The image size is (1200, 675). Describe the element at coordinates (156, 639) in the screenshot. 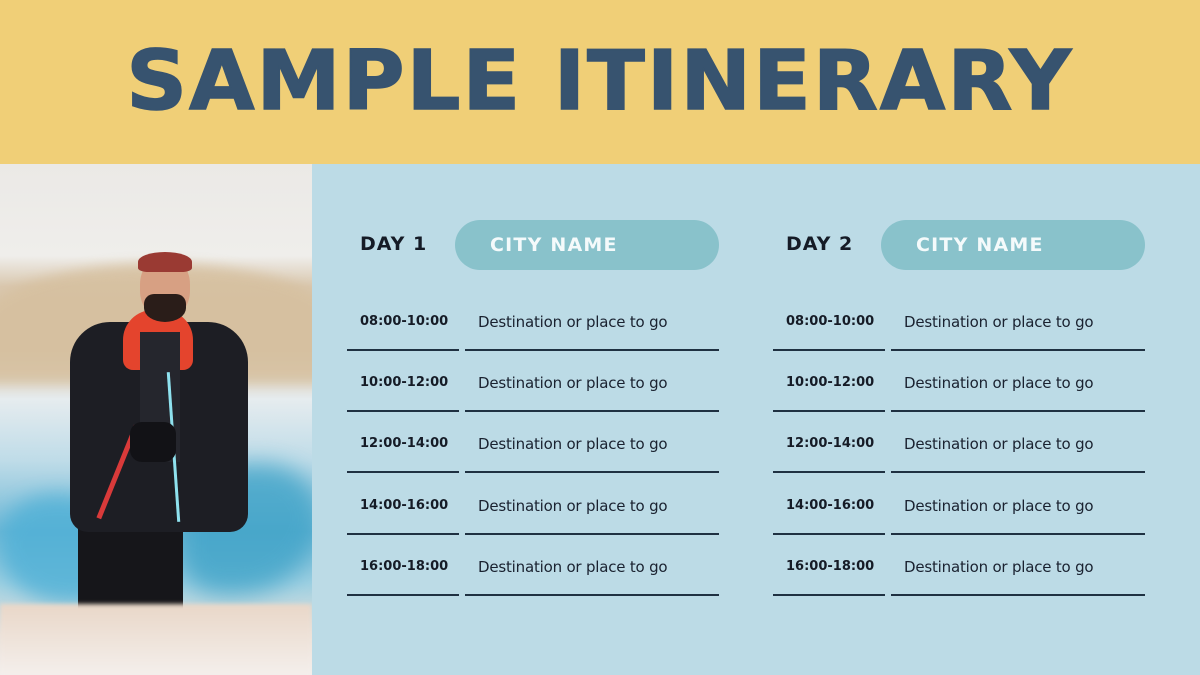

I see `photo-foreground` at that location.